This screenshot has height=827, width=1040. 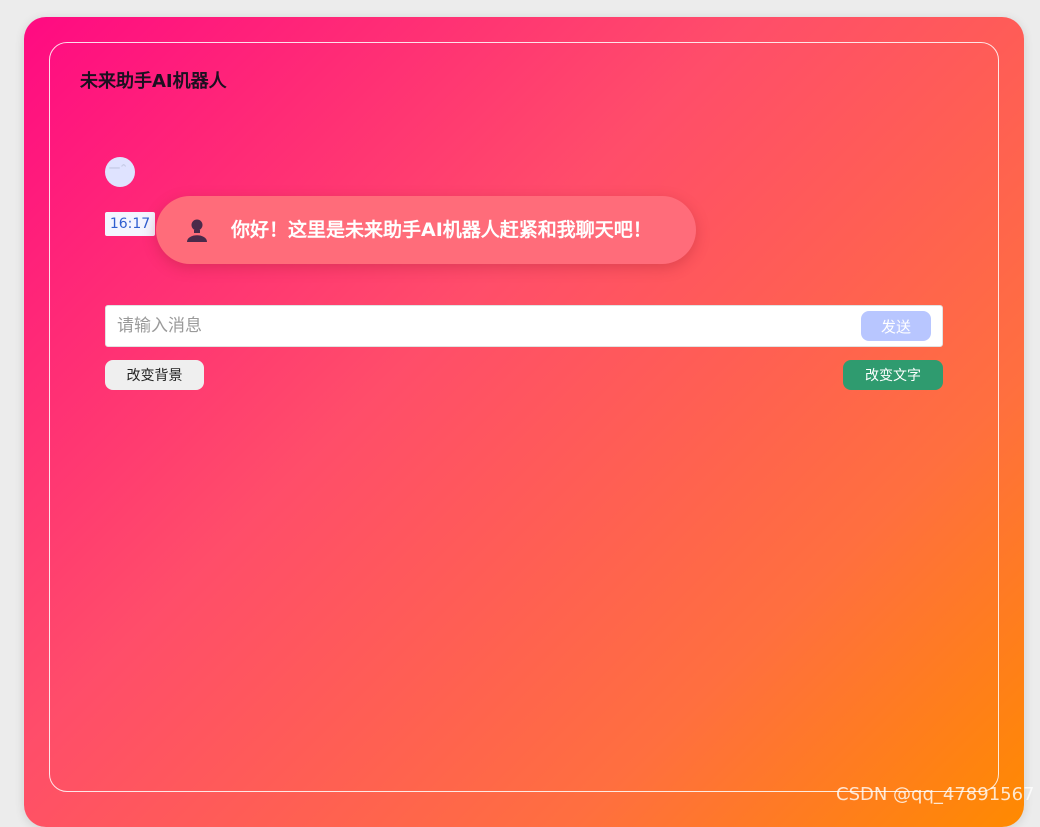 What do you see at coordinates (935, 794) in the screenshot?
I see `watermark: CSDN @qq_47891567` at bounding box center [935, 794].